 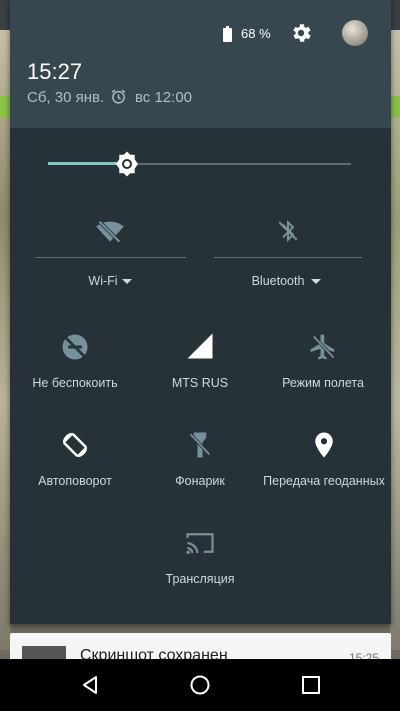 What do you see at coordinates (5, 107) in the screenshot?
I see `background-accent-left` at bounding box center [5, 107].